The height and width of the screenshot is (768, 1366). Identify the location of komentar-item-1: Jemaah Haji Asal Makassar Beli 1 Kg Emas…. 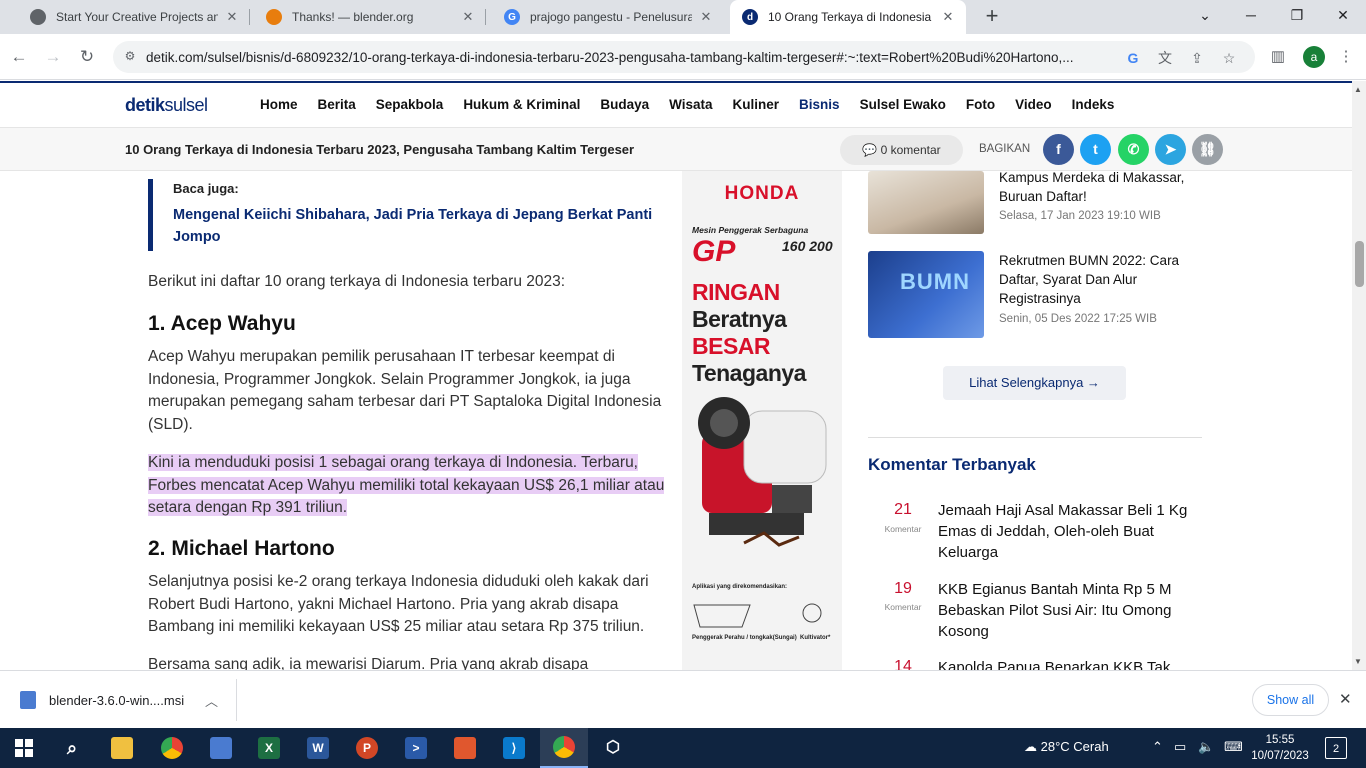
(1070, 531).